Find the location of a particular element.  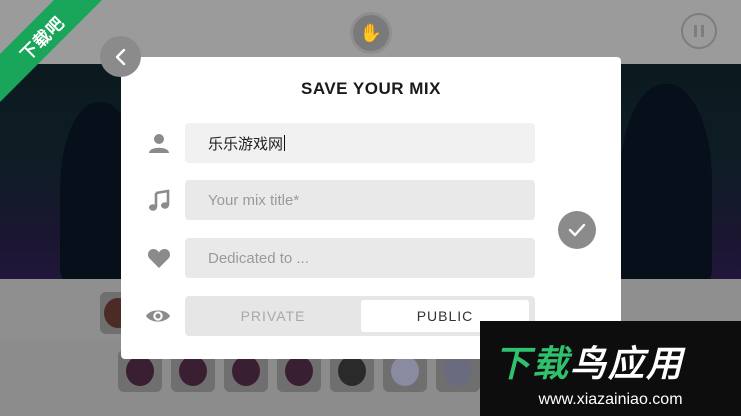

user-icon is located at coordinates (159, 143).